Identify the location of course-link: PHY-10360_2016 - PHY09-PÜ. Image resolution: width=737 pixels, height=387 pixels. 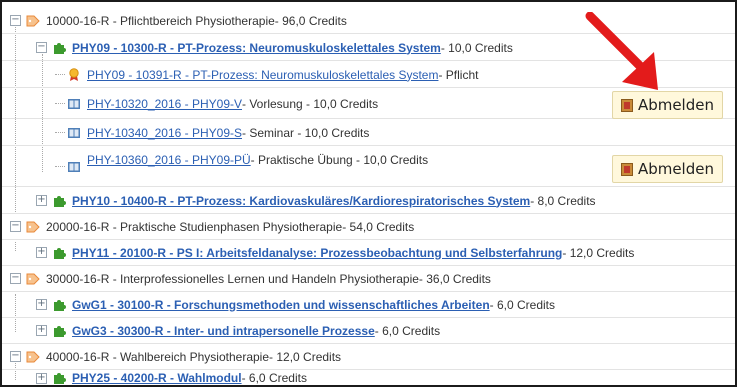
(169, 160).